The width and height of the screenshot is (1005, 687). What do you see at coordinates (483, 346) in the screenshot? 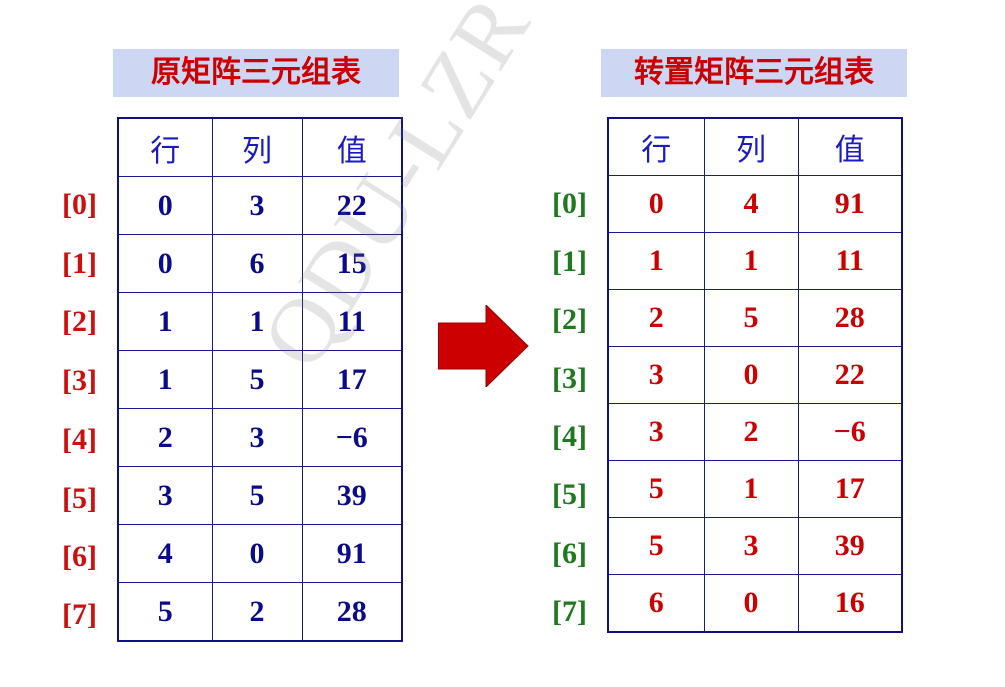
I see `right-arrow-icon` at bounding box center [483, 346].